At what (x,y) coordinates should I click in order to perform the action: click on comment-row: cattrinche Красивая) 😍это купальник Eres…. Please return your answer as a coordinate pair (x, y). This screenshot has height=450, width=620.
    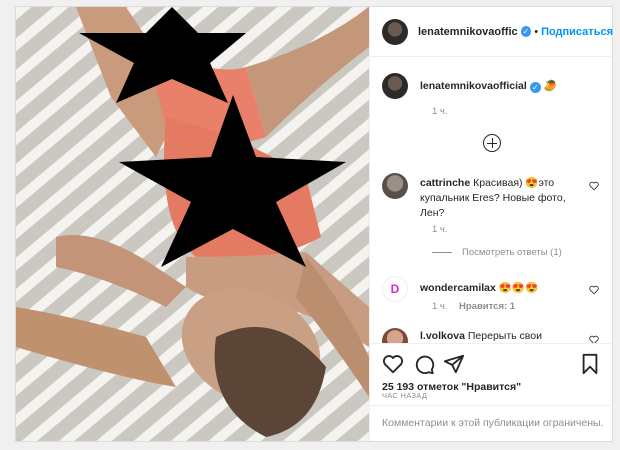
    Looking at the image, I should click on (486, 197).